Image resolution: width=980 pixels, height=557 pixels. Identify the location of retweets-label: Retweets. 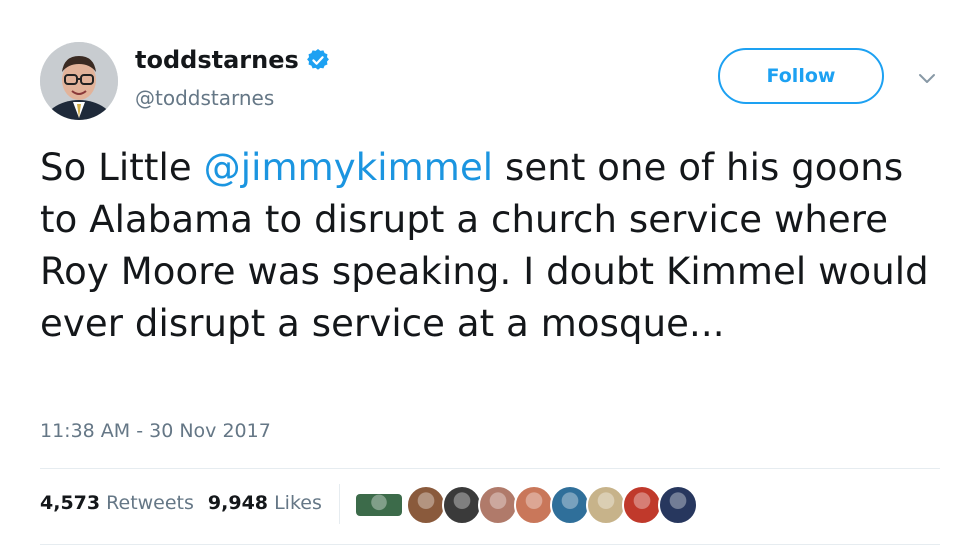
(150, 503).